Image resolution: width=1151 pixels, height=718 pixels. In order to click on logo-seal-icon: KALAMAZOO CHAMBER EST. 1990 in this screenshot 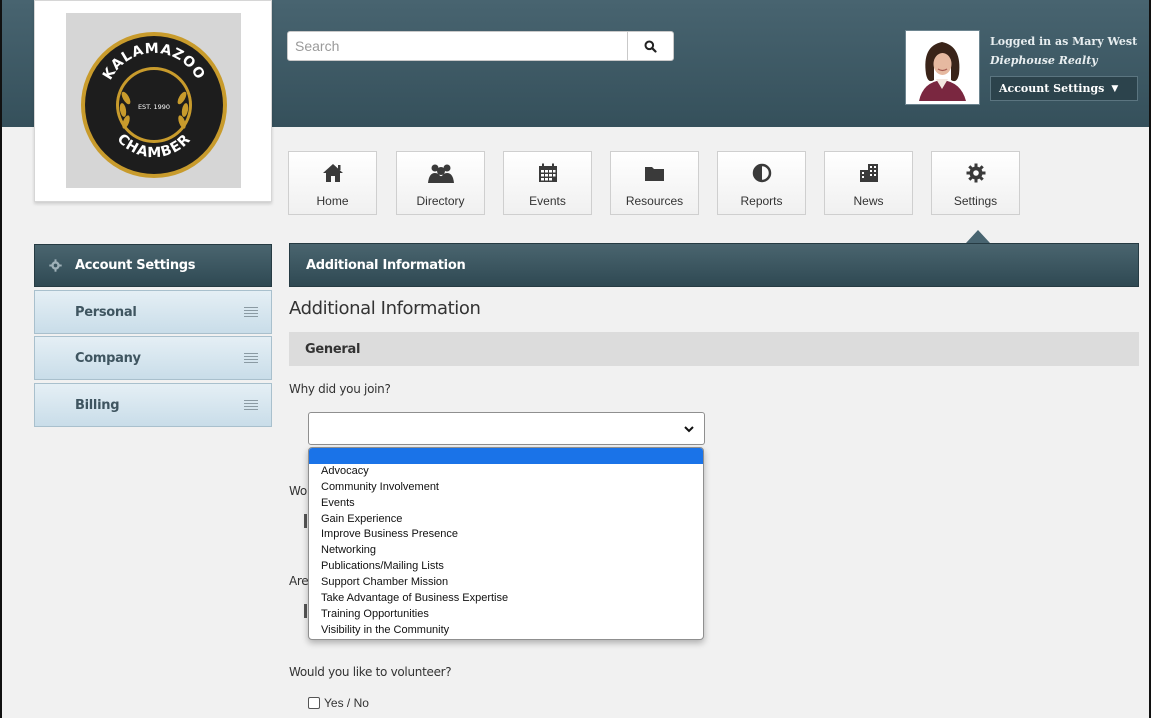, I will do `click(154, 105)`.